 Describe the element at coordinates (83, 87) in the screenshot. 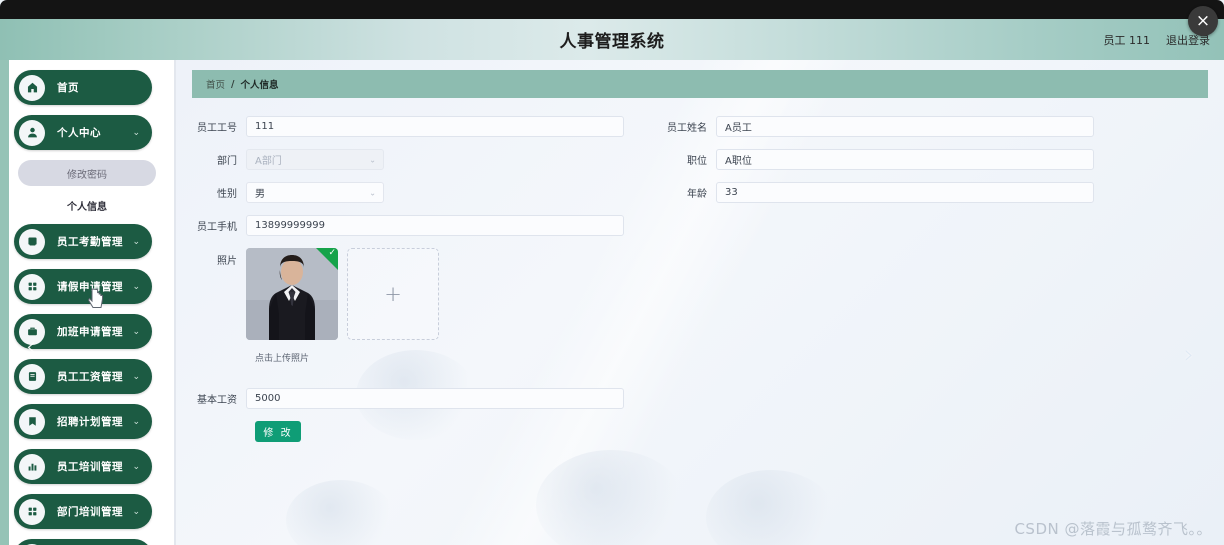

I see `sidebar-item-home: 首页` at that location.